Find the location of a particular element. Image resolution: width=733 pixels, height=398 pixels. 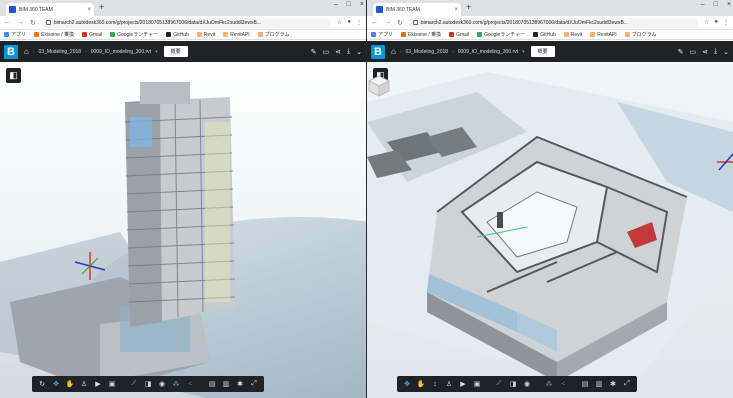

bookmark-label: Gmail is located at coordinates (96, 34).